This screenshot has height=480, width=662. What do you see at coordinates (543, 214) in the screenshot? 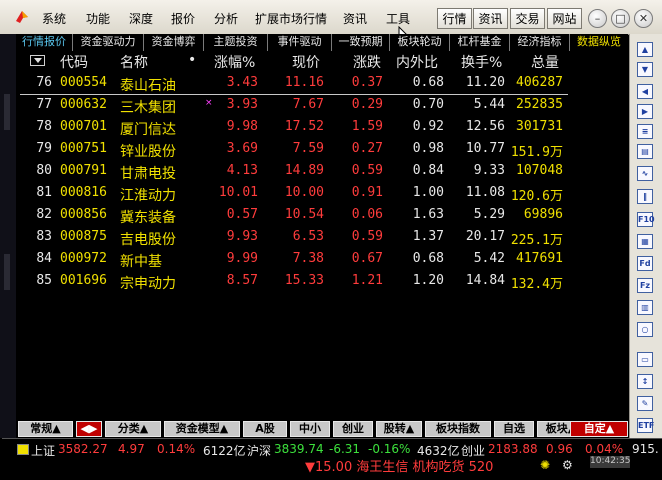
I see `cell-vol: 69896` at bounding box center [543, 214].